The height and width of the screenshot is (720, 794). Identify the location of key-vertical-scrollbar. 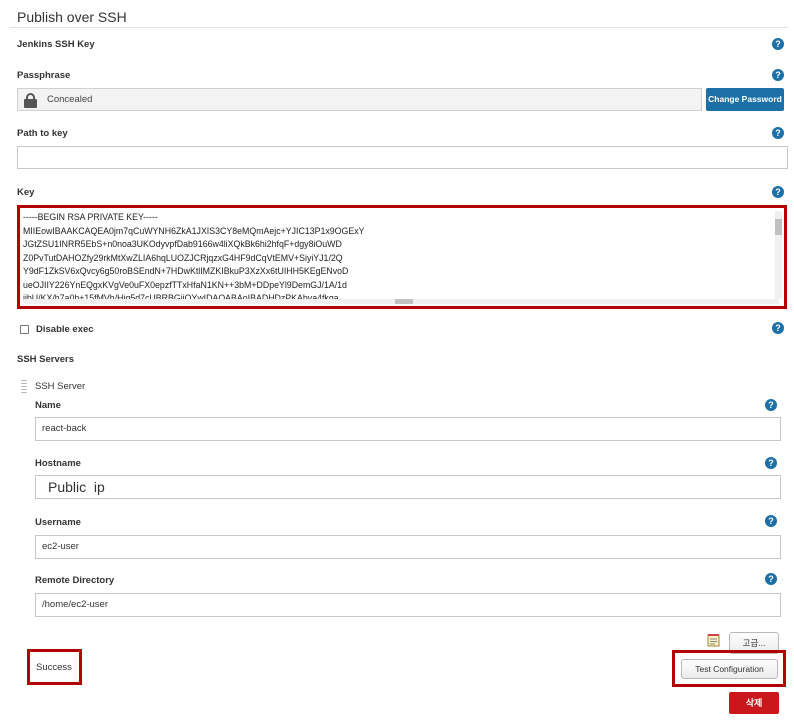
(778, 255).